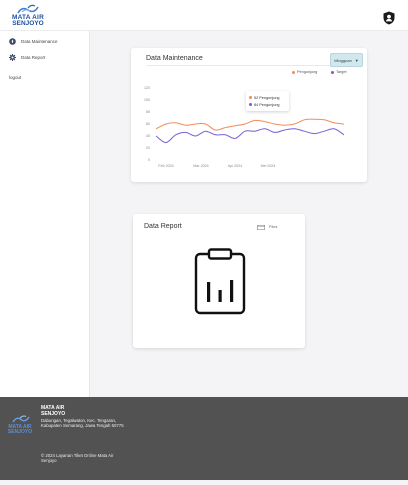 This screenshot has width=408, height=485. I want to click on footer-brand-line2: SENJOYO, so click(53, 414).